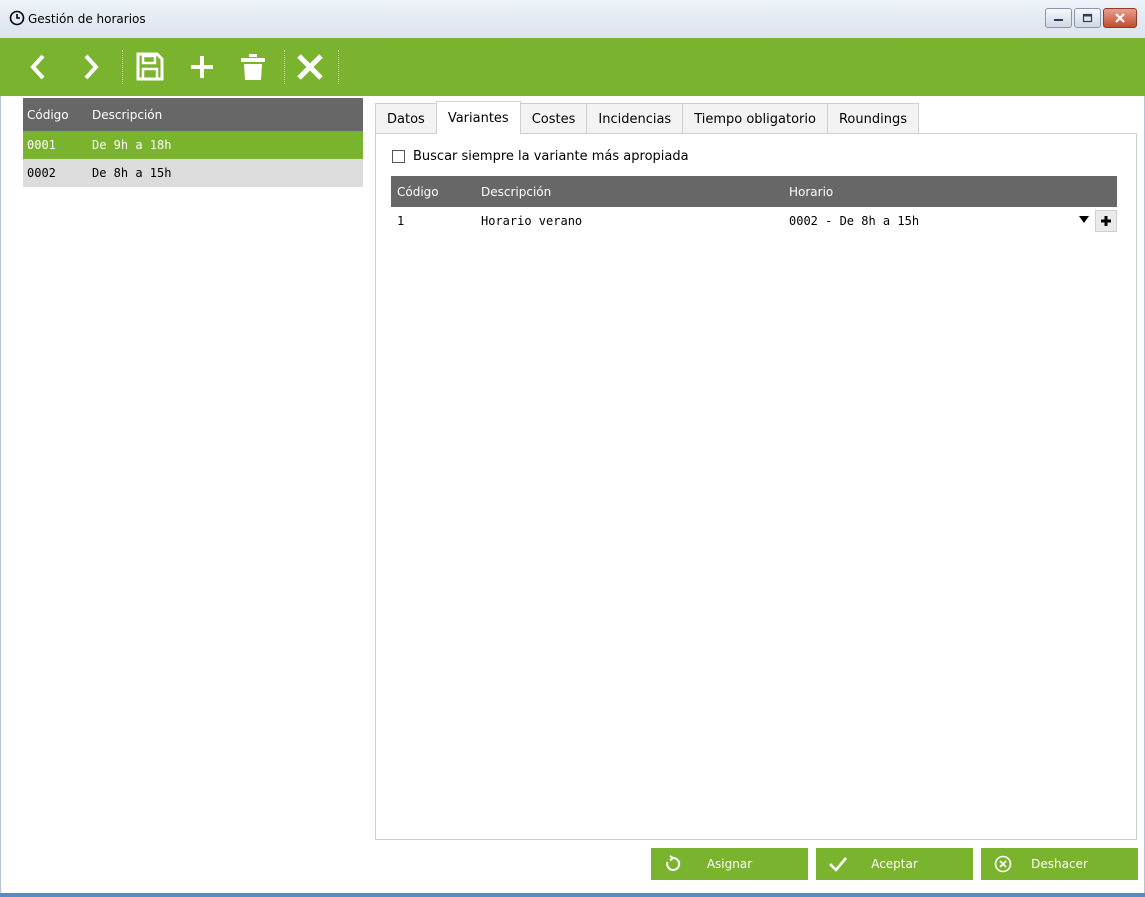 The height and width of the screenshot is (897, 1145). What do you see at coordinates (572, 67) in the screenshot?
I see `toolbar` at bounding box center [572, 67].